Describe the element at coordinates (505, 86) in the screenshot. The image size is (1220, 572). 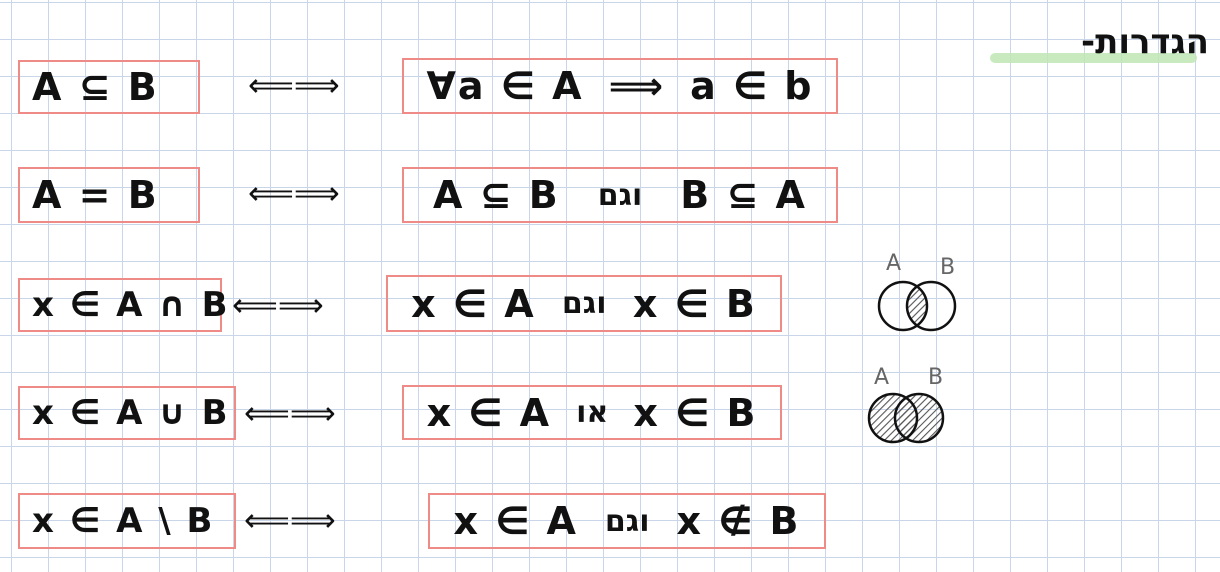
I see `rhs-left-term: ∀a ∈ A` at that location.